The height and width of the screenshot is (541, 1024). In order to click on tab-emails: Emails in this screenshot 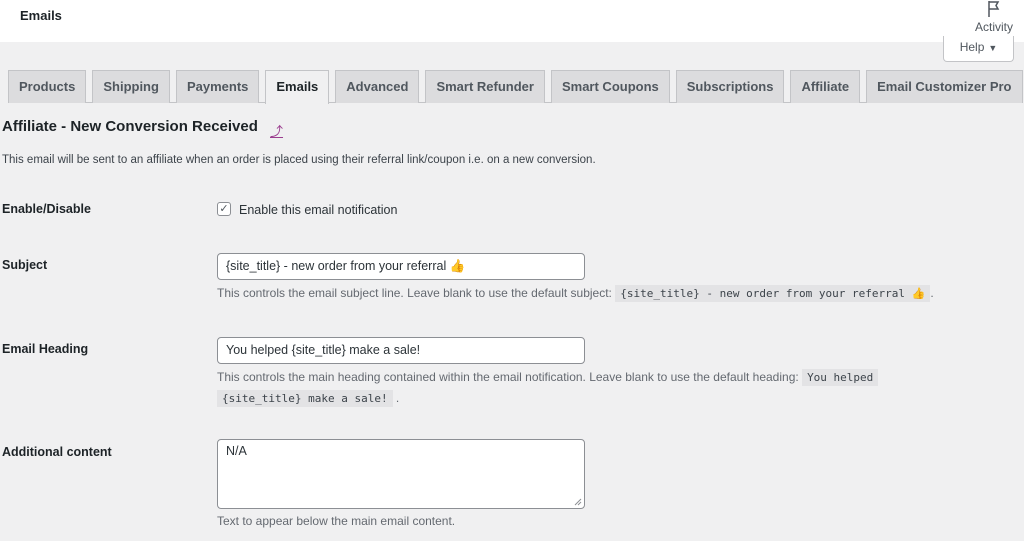, I will do `click(297, 87)`.